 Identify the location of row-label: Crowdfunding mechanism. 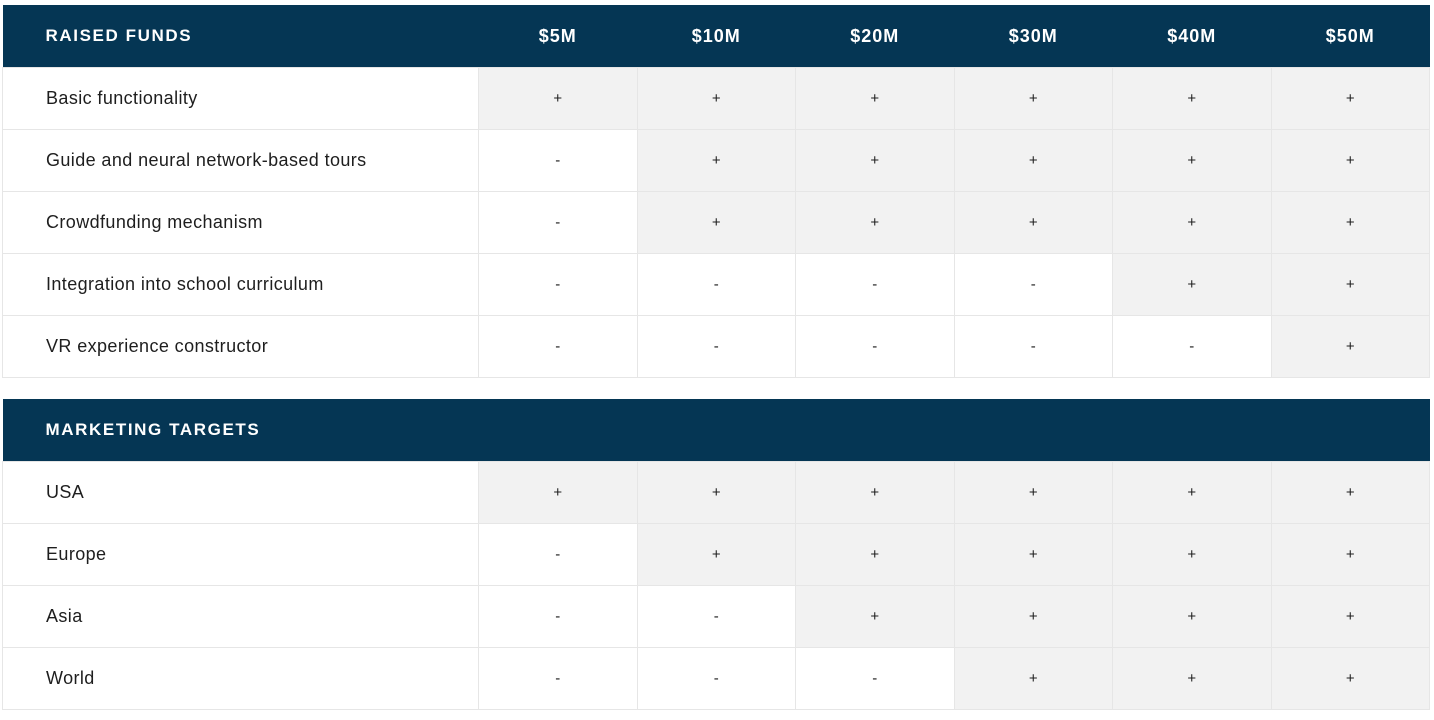
(240, 222).